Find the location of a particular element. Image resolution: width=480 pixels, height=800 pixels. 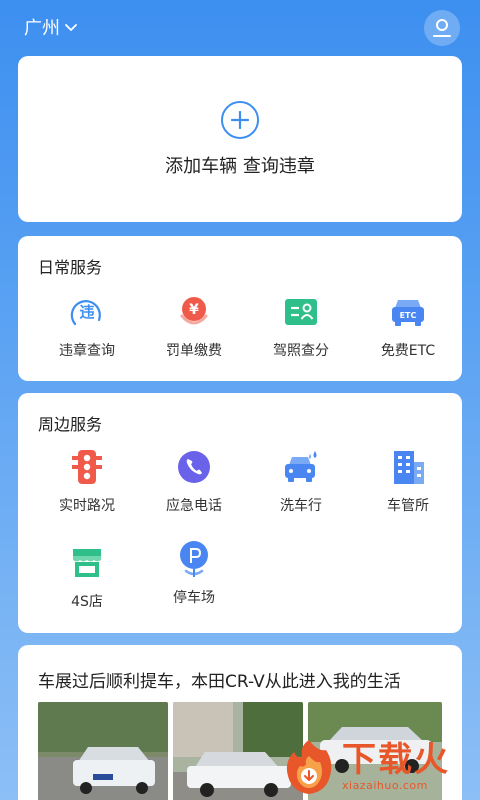

service-license-score: 驾照查分 is located at coordinates (301, 326).